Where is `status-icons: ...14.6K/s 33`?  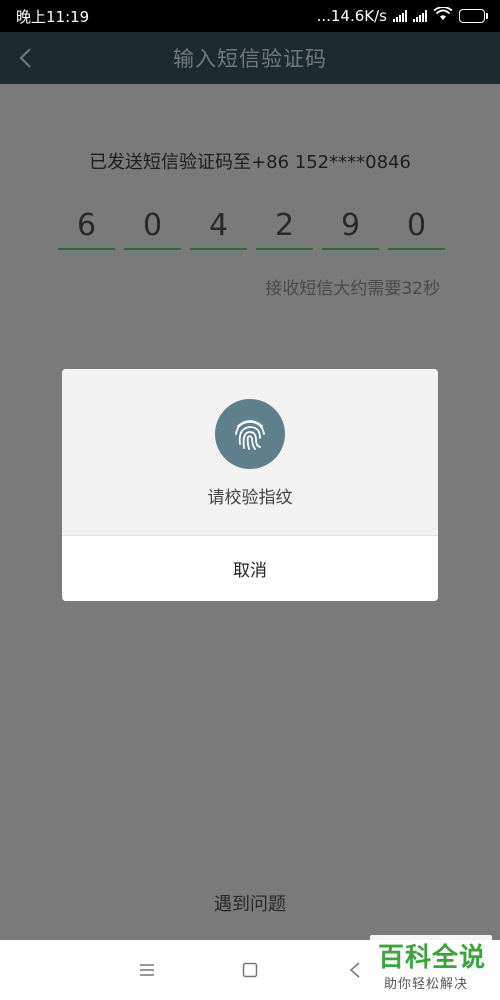
status-icons: ...14.6K/s 33 is located at coordinates (402, 15).